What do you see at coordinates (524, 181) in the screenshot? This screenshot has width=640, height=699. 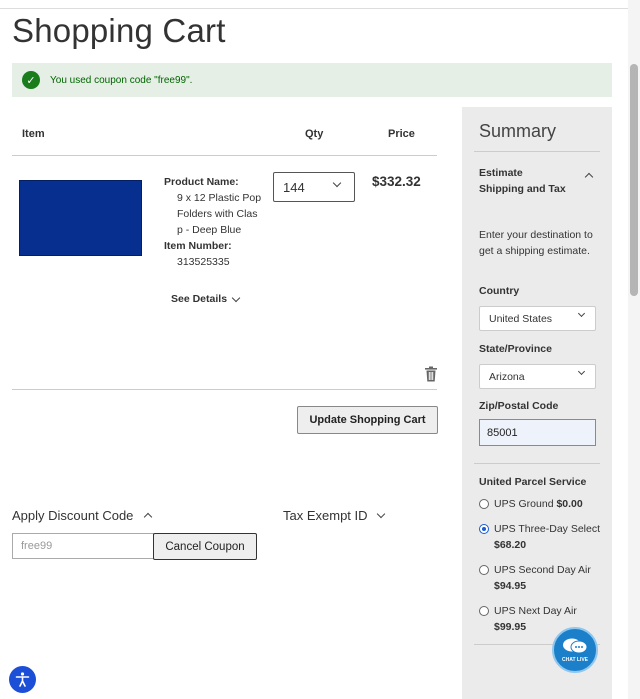 I see `estimate-shipping-title: Estimate Shipping and Tax` at bounding box center [524, 181].